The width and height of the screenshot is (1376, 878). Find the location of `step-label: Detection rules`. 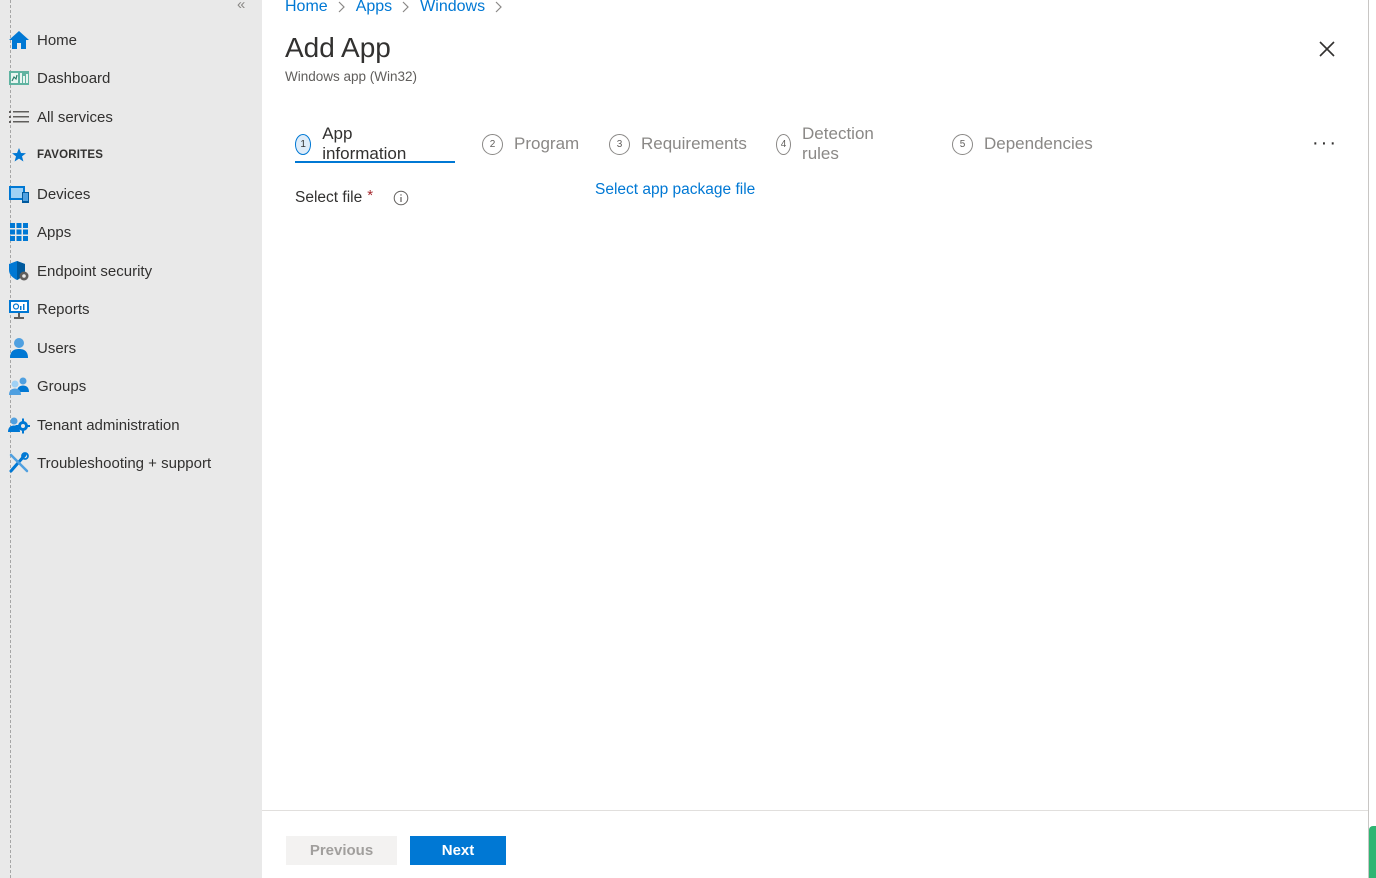

step-label: Detection rules is located at coordinates (838, 143).